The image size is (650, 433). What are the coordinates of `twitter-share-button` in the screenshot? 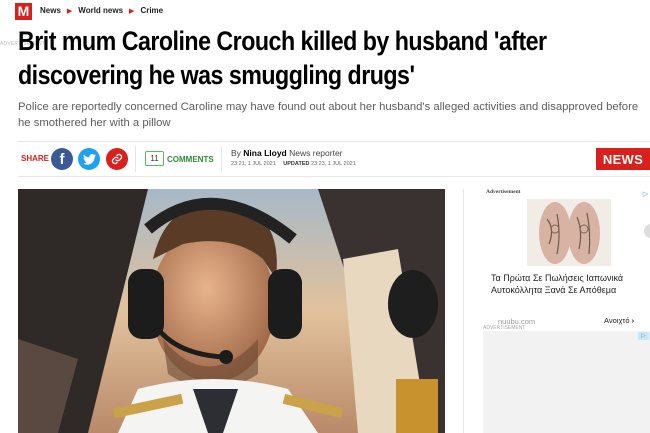 It's located at (89, 159).